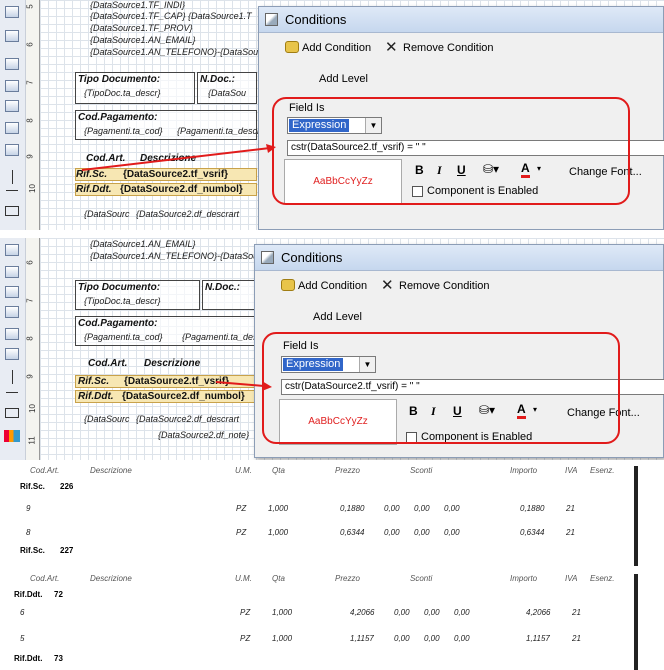 This screenshot has height=670, width=664. I want to click on col-header: Prezzo, so click(347, 578).